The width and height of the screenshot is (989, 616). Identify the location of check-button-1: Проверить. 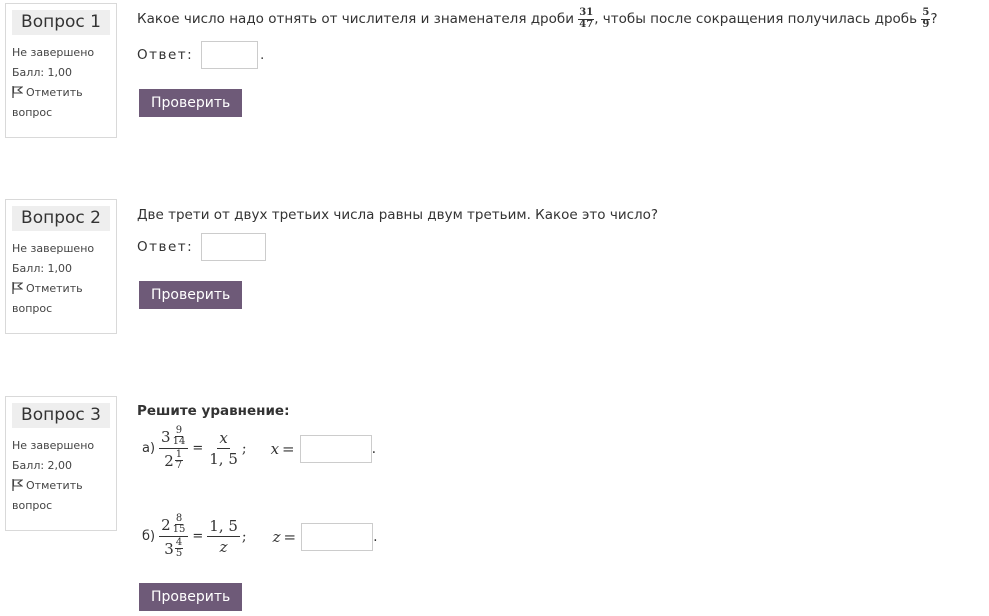
(191, 103).